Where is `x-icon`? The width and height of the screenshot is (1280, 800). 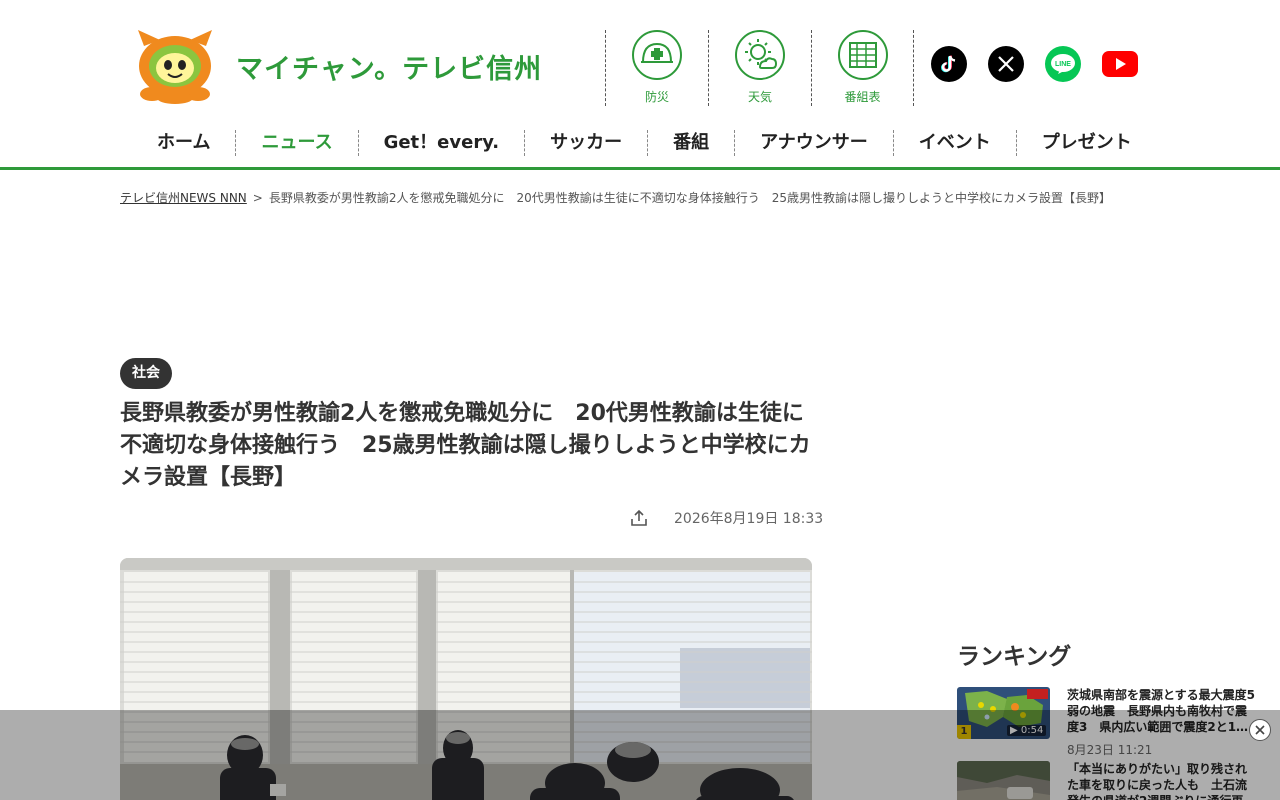 x-icon is located at coordinates (1006, 64).